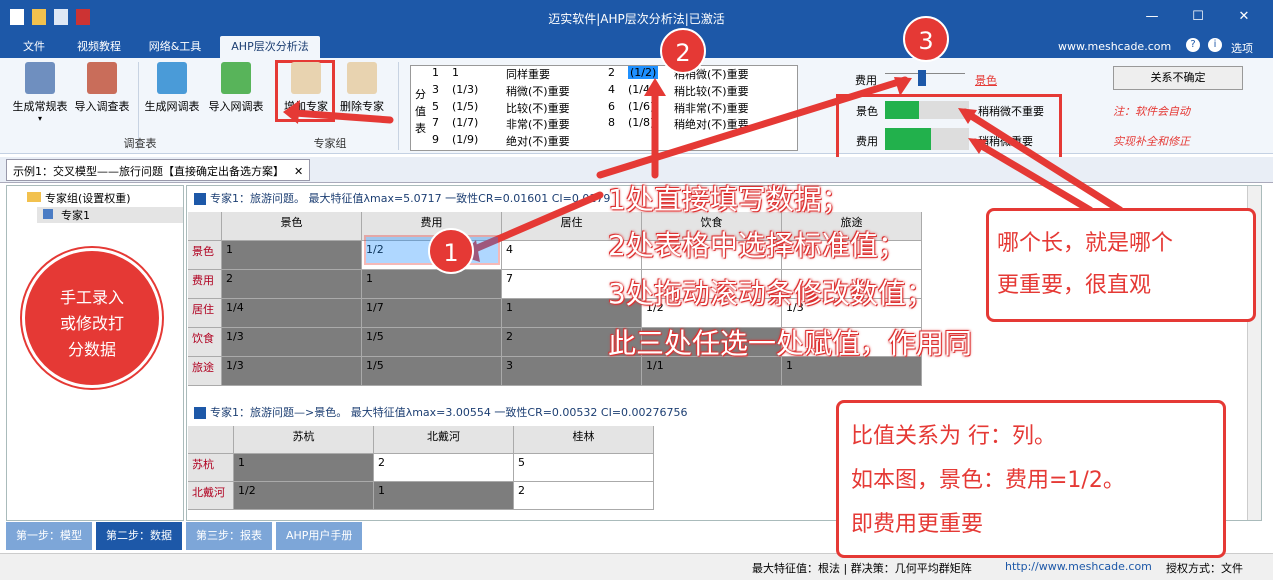 The height and width of the screenshot is (580, 1273). What do you see at coordinates (771, 293) in the screenshot?
I see `instruction-line-3: 3处拖动滚动条修改数值；` at bounding box center [771, 293].